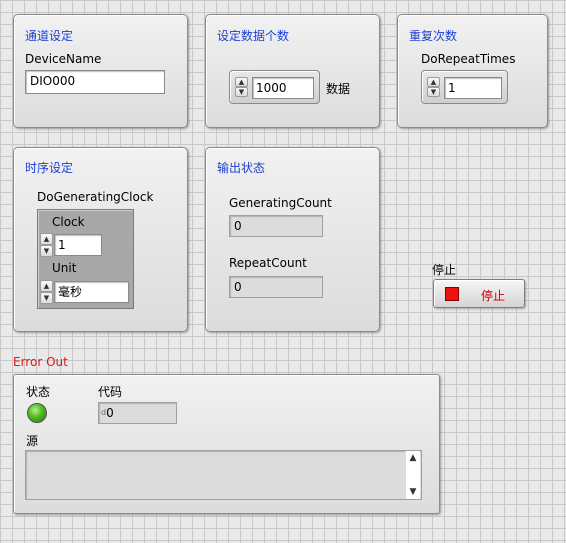 The height and width of the screenshot is (543, 566). What do you see at coordinates (280, 203) in the screenshot?
I see `generating-count-label: GeneratingCount` at bounding box center [280, 203].